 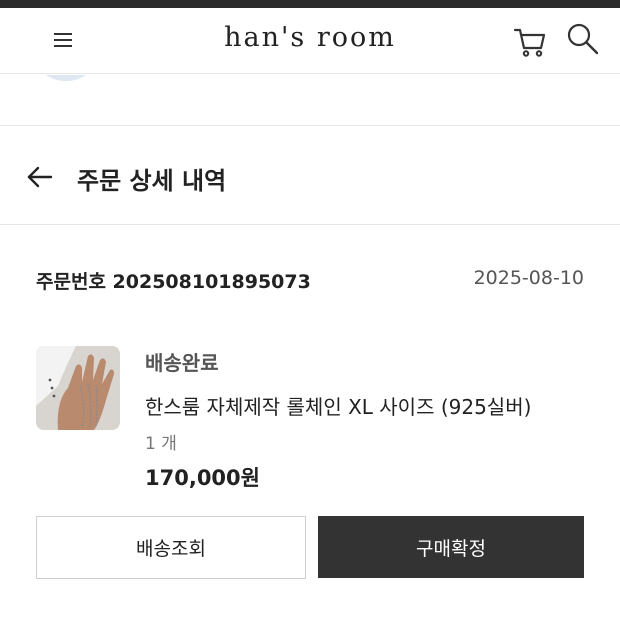 I want to click on order-date: 2025-08-10, so click(x=528, y=278).